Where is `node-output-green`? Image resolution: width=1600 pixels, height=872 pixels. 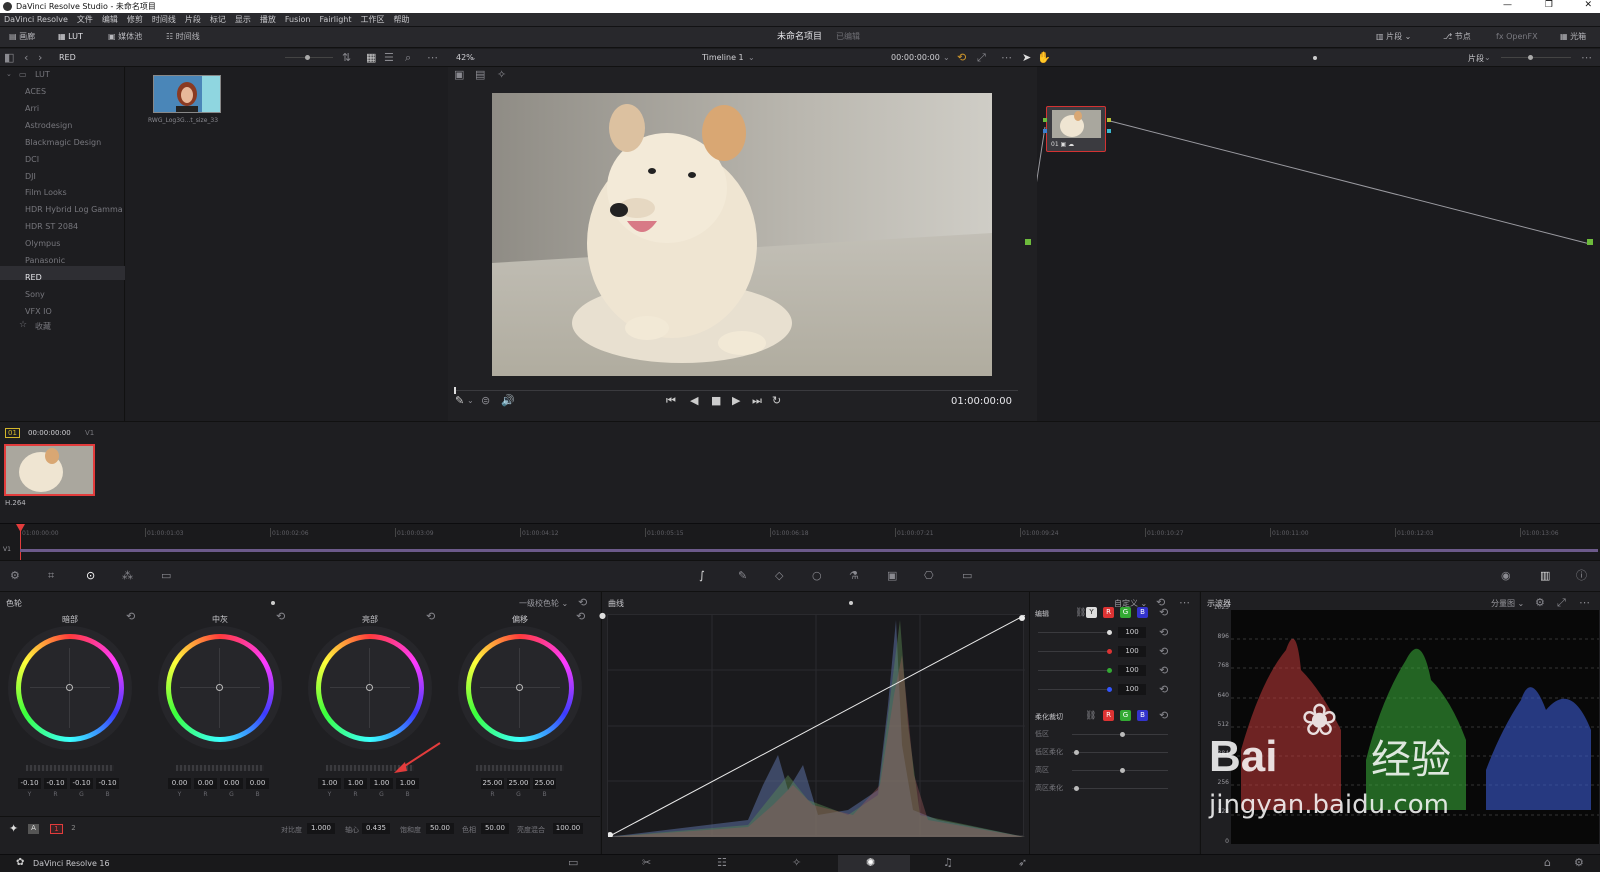
node-output-green is located at coordinates (1109, 120).